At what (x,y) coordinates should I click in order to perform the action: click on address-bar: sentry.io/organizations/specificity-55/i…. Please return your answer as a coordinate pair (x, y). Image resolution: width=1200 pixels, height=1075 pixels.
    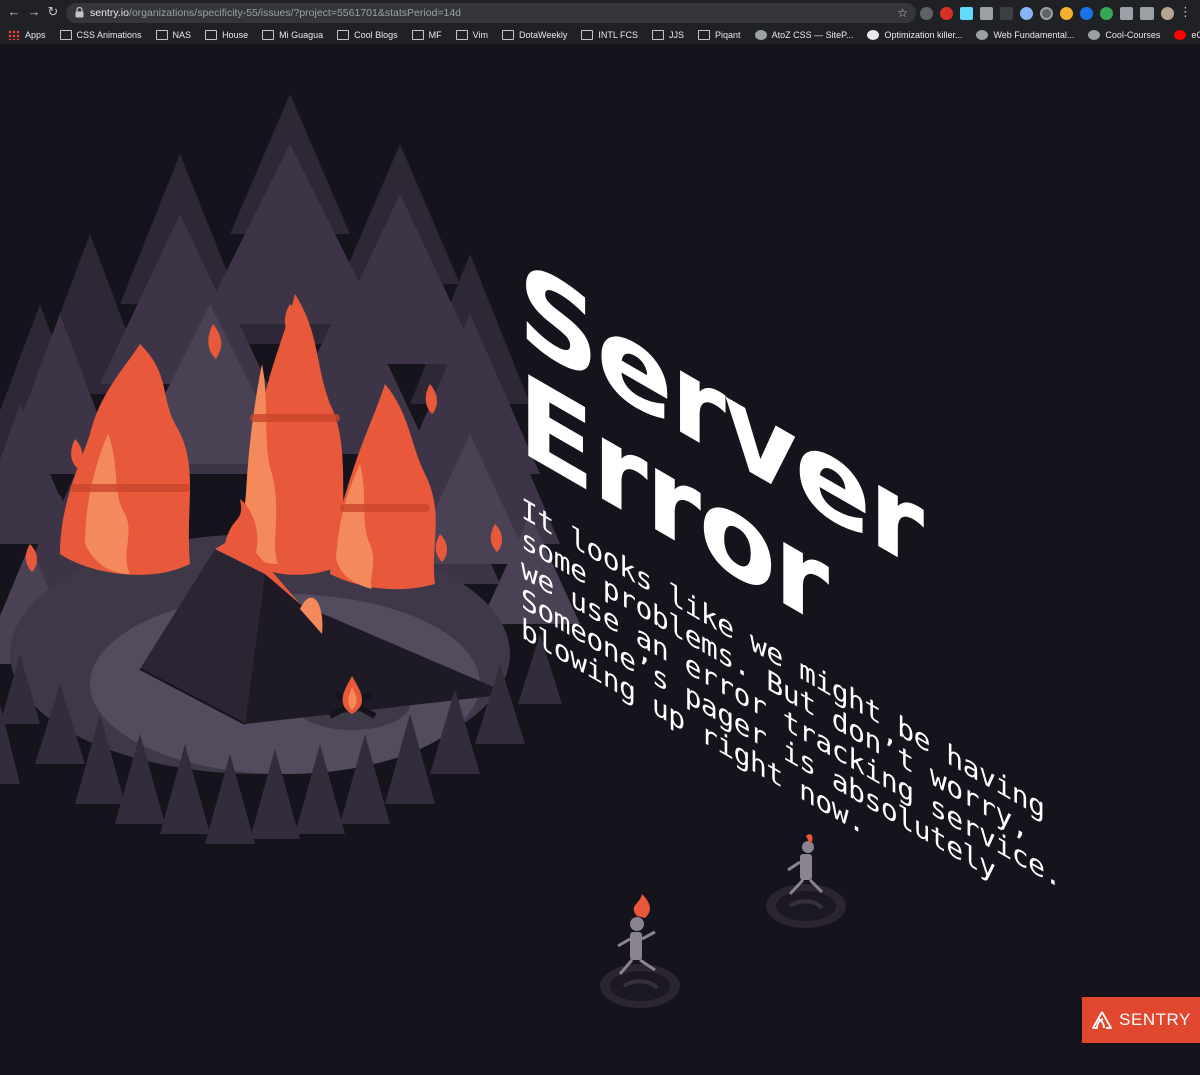
    Looking at the image, I should click on (491, 13).